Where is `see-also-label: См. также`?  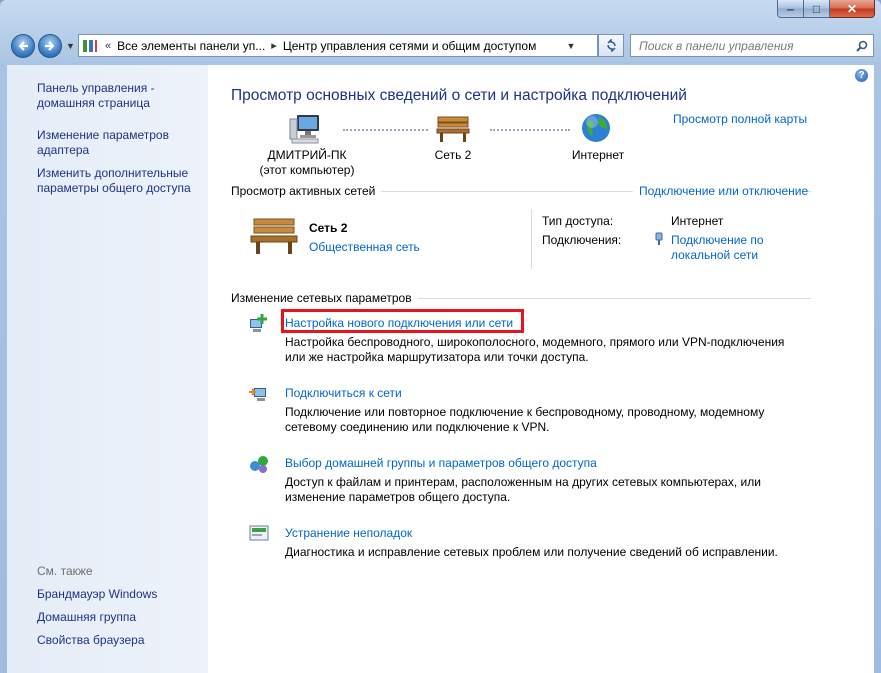
see-also-label: См. также is located at coordinates (65, 571).